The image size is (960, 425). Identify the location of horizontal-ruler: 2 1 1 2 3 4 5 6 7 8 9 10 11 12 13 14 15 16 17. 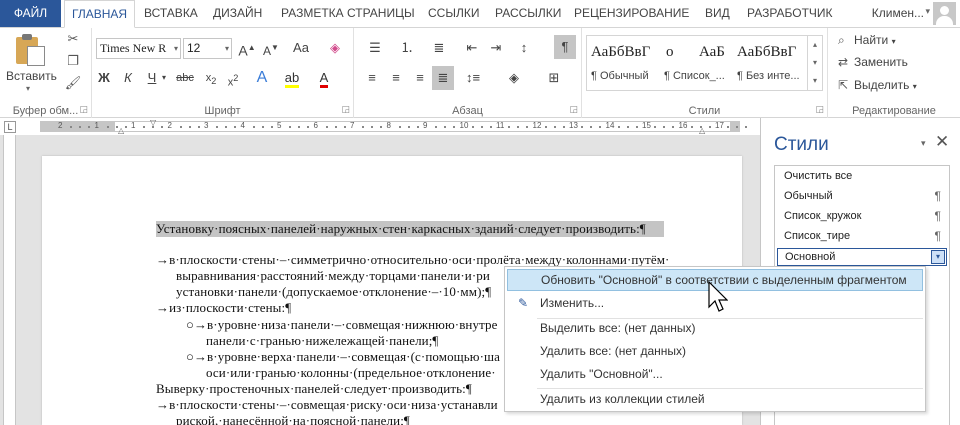
(394, 126).